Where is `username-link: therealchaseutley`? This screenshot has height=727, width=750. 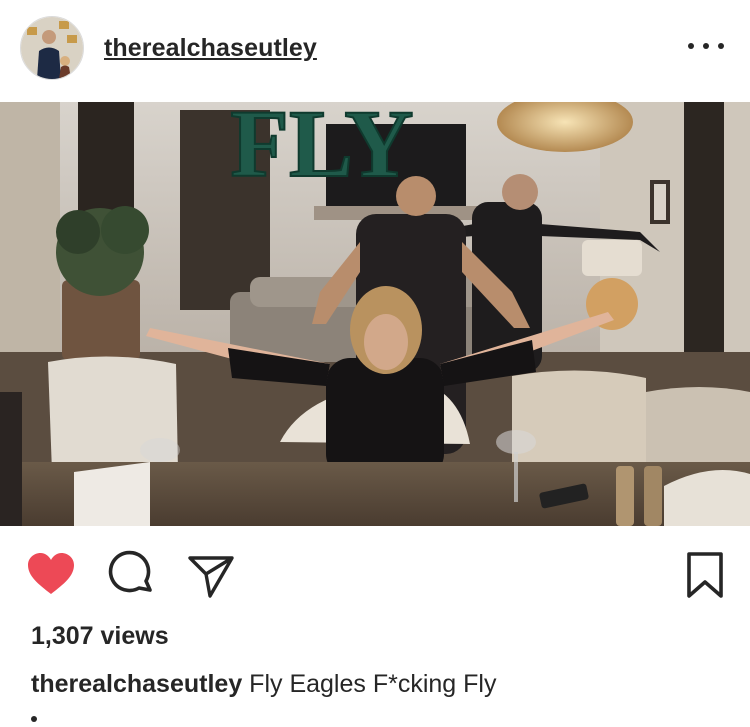
username-link: therealchaseutley is located at coordinates (210, 48).